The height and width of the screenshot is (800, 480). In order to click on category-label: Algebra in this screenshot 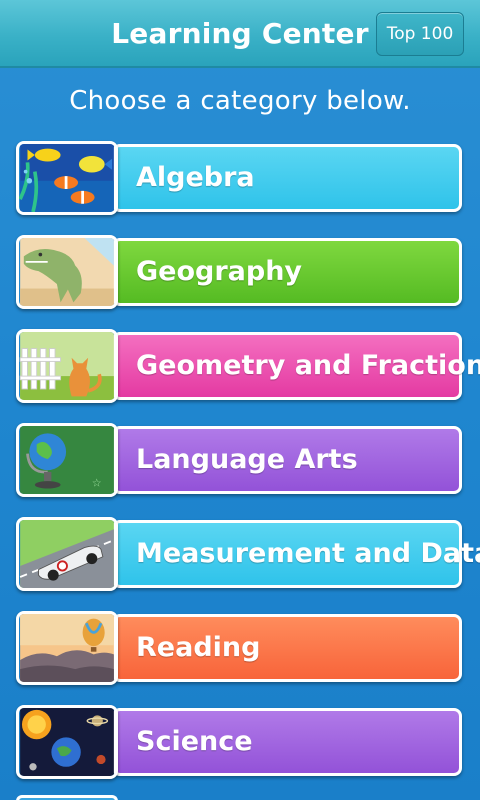, I will do `click(195, 177)`.